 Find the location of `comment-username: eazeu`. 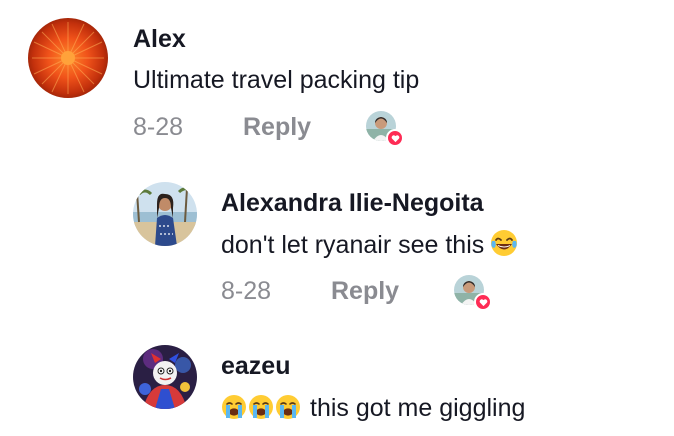

comment-username: eazeu is located at coordinates (255, 366).